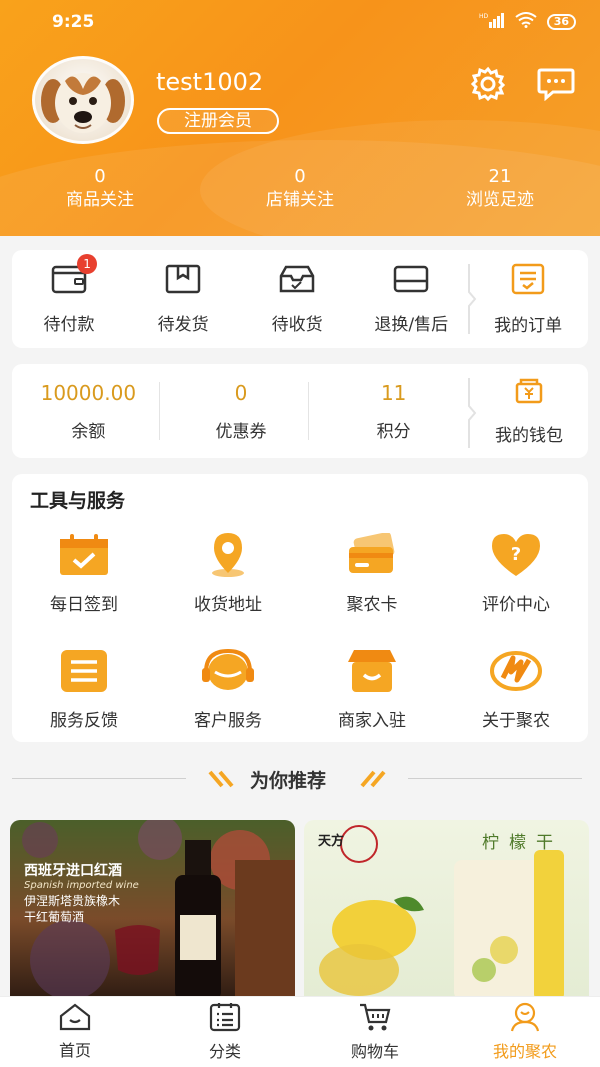 The image size is (600, 1067). Describe the element at coordinates (411, 281) in the screenshot. I see `return-icon` at that location.